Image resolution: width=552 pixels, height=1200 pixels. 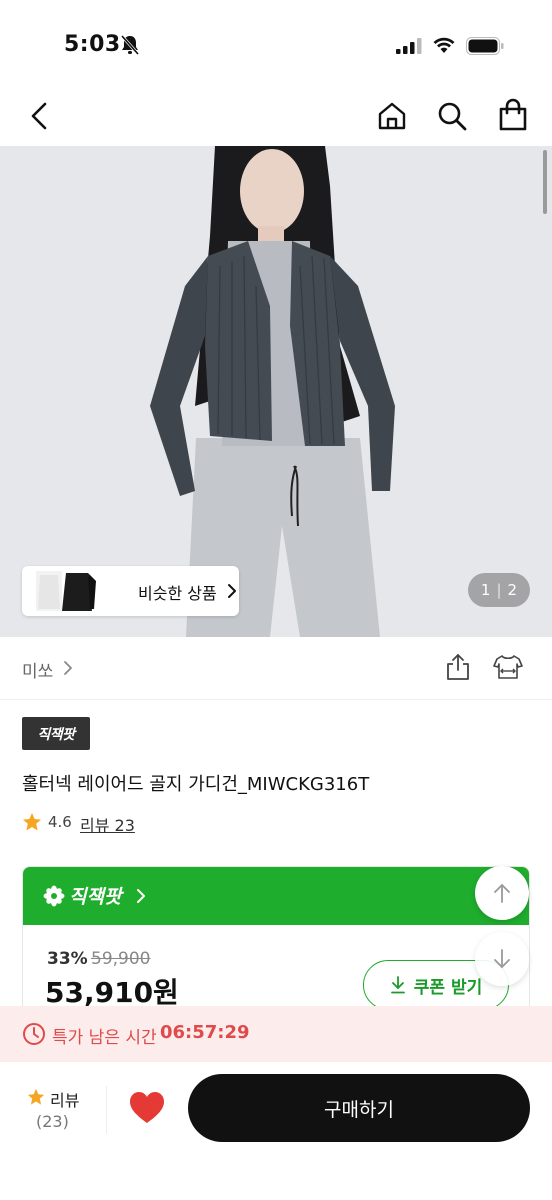 I want to click on timer-label: 특가 남은 시간, so click(x=104, y=1038).